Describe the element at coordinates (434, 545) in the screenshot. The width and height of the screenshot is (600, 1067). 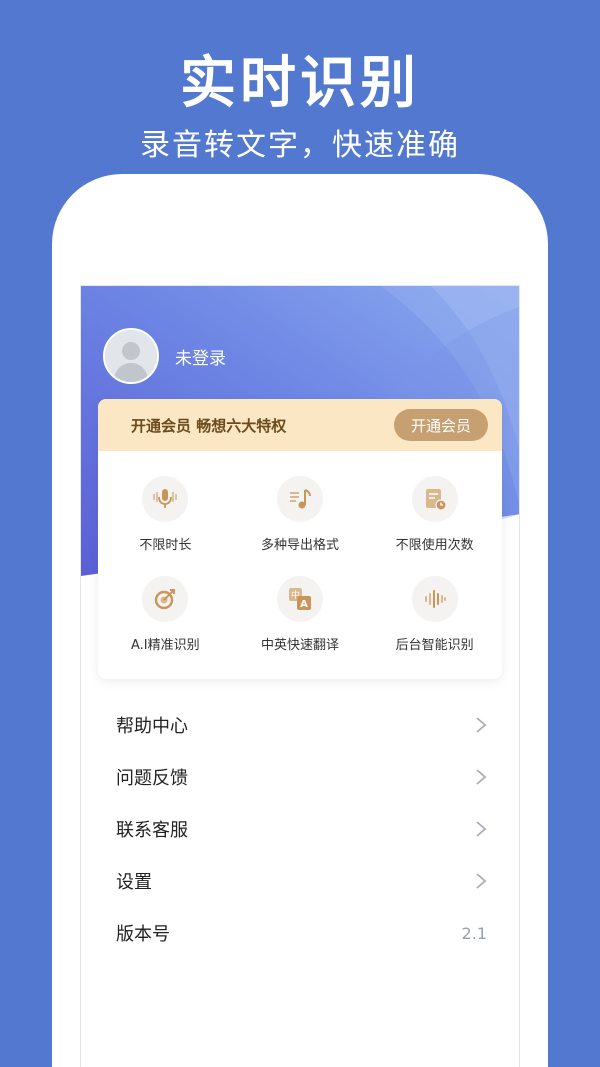
I see `feature-label: 不限使用次数` at that location.